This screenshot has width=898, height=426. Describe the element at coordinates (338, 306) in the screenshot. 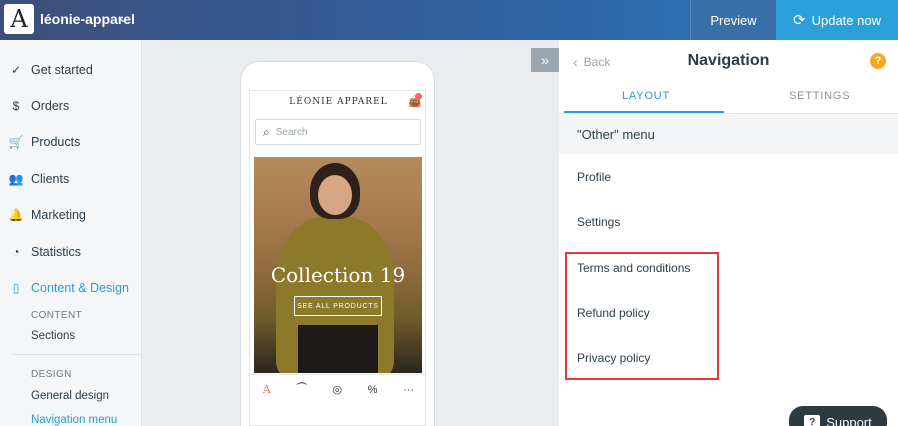

I see `see-all-products-button: SEE ALL PRODUCTS` at that location.